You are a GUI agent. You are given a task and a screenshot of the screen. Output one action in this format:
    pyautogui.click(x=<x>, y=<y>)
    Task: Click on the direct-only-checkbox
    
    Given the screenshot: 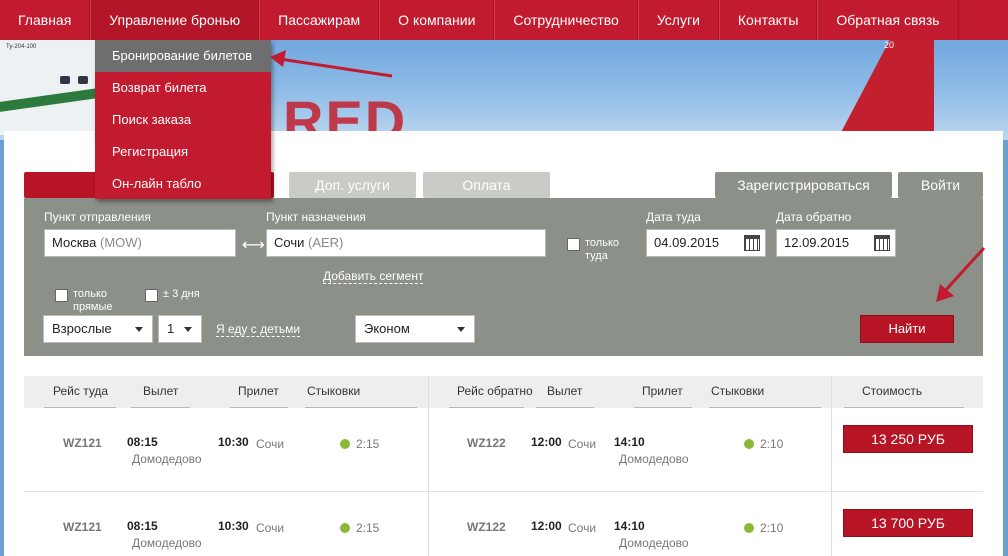 What is the action you would take?
    pyautogui.click(x=61, y=295)
    